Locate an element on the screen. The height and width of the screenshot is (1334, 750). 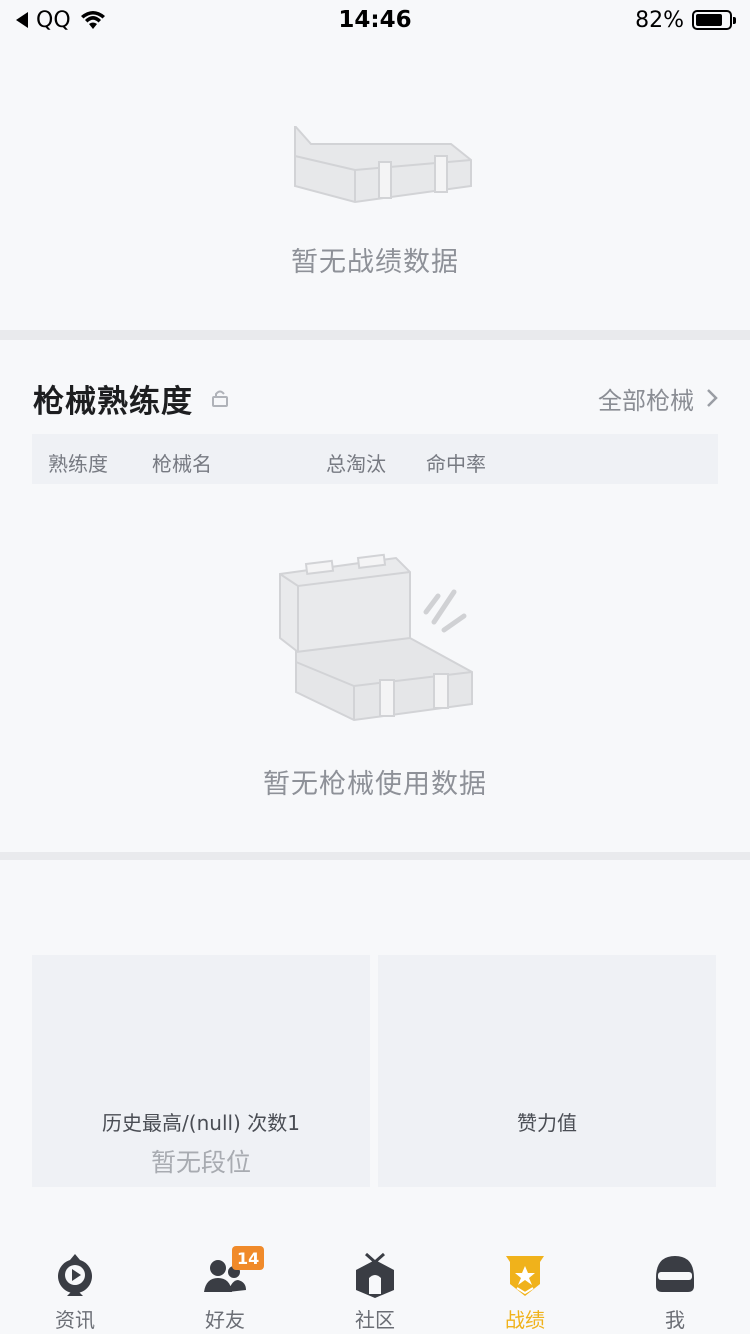
praise-value-label: 赞力值 is located at coordinates (547, 1123).